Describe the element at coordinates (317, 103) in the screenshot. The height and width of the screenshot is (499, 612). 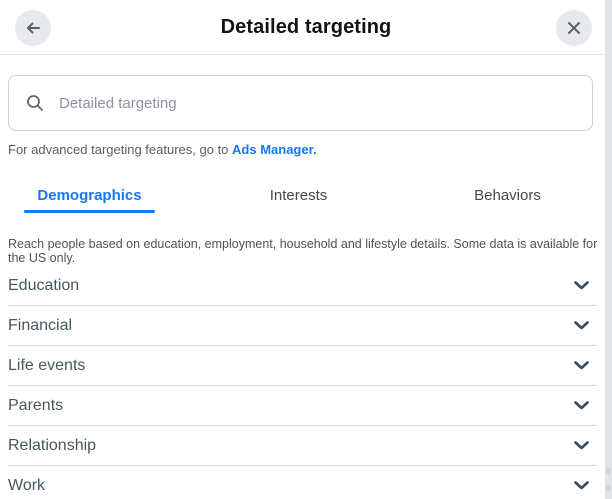
I see `search-input` at that location.